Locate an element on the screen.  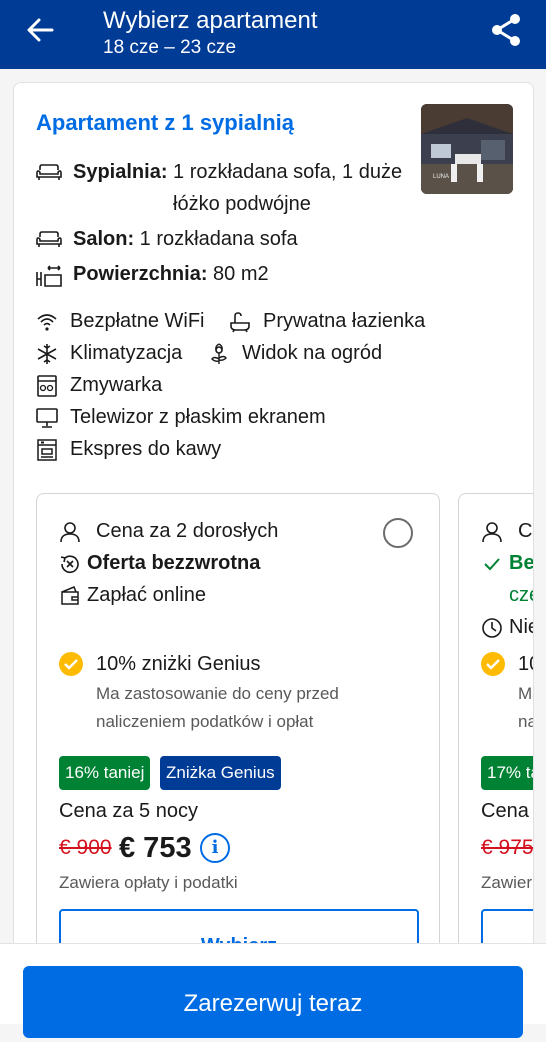
genius-badge: Zniżka Genius is located at coordinates (220, 773).